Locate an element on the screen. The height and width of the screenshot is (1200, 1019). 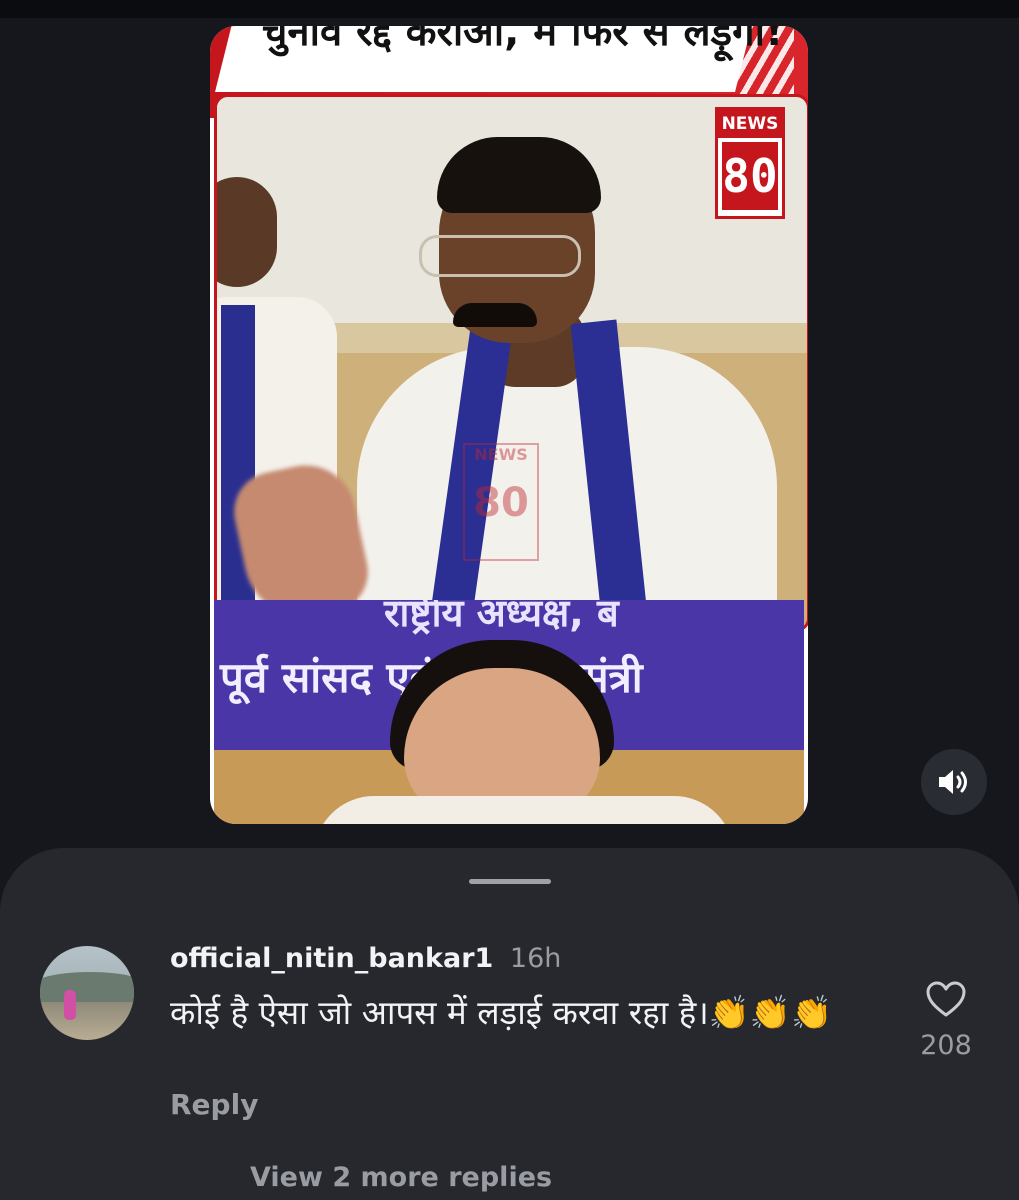
news-watermark: NEWS 80 is located at coordinates (501, 502).